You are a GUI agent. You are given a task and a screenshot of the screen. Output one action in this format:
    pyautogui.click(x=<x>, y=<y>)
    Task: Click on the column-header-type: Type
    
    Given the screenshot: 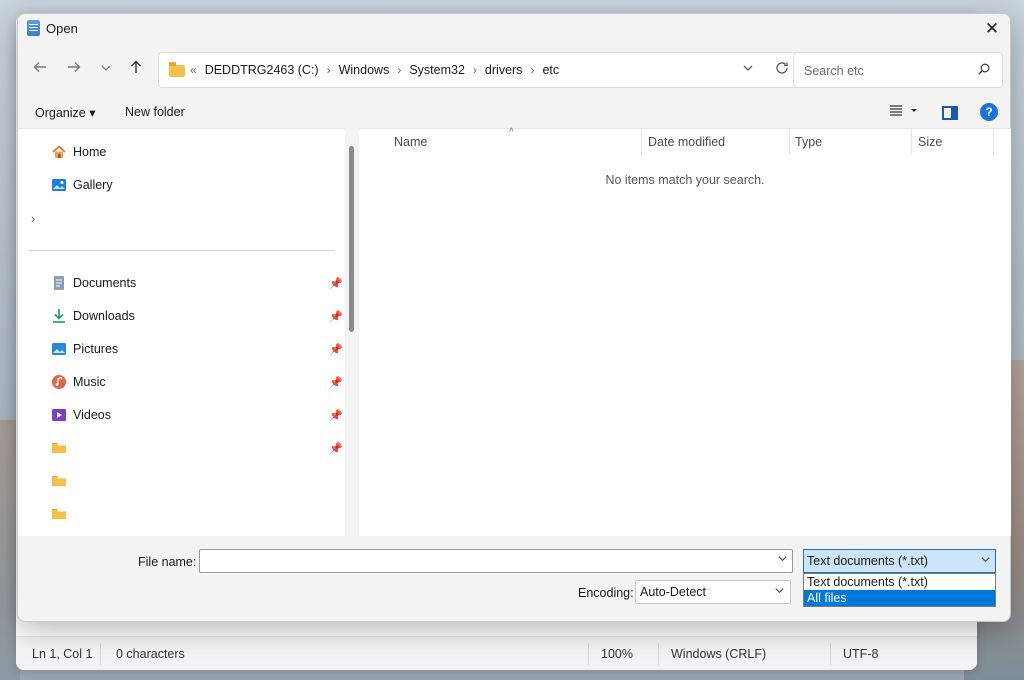 What is the action you would take?
    pyautogui.click(x=808, y=142)
    